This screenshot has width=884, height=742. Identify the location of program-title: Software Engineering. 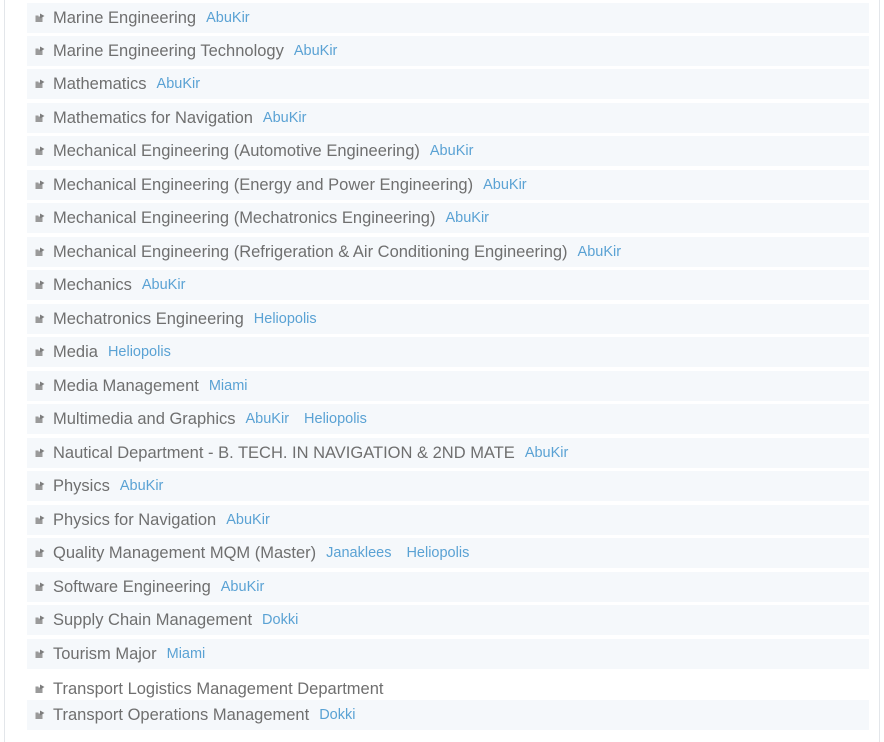
(132, 587).